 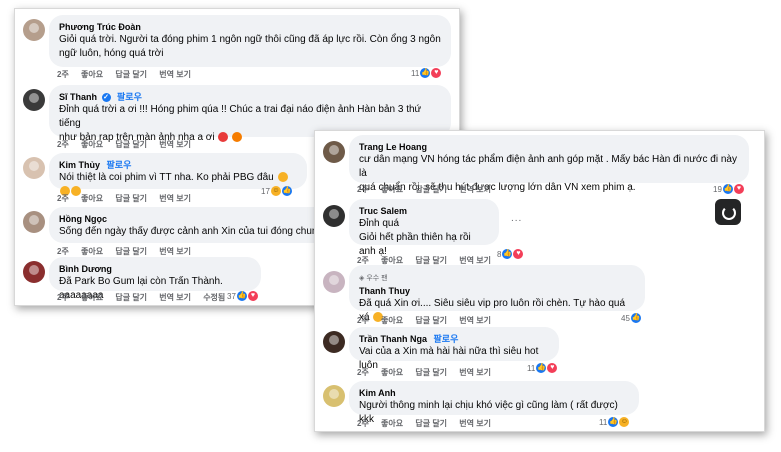 I want to click on reaction-count: 37 👍 ♥, so click(x=242, y=296).